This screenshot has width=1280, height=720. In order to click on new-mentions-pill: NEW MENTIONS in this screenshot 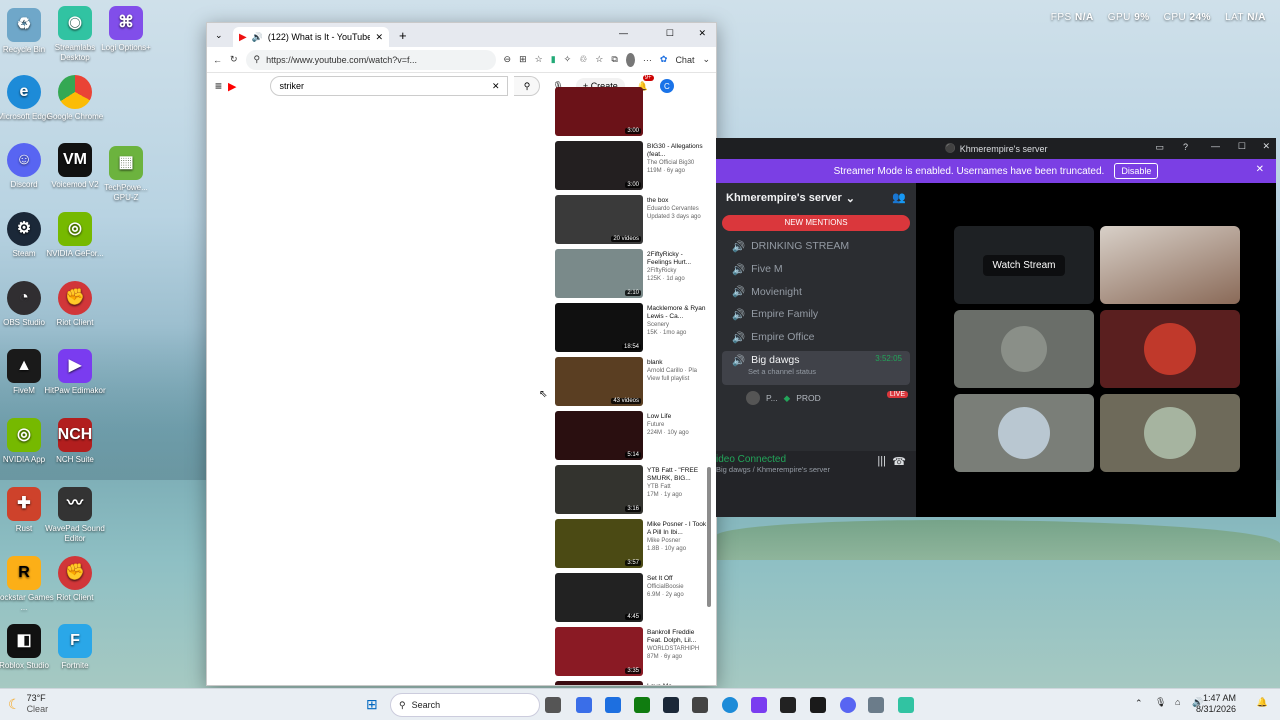, I will do `click(816, 223)`.